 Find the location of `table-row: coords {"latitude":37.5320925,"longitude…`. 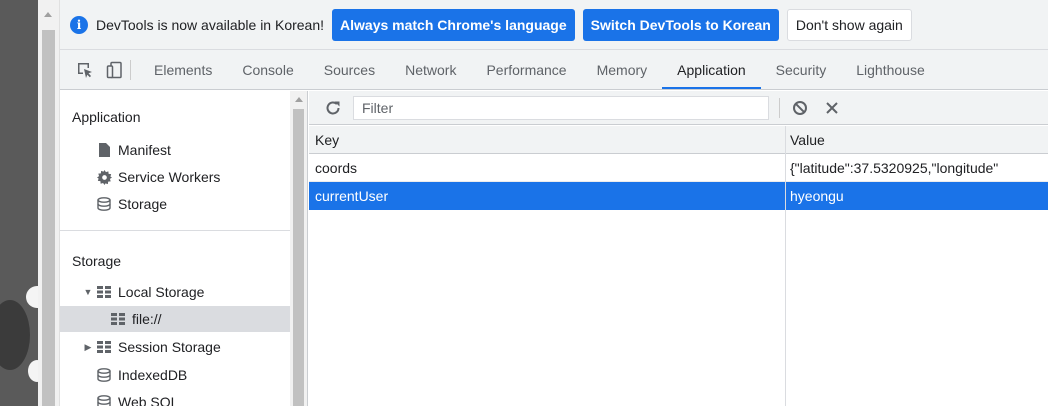

table-row: coords {"latitude":37.5320925,"longitude… is located at coordinates (678, 168).